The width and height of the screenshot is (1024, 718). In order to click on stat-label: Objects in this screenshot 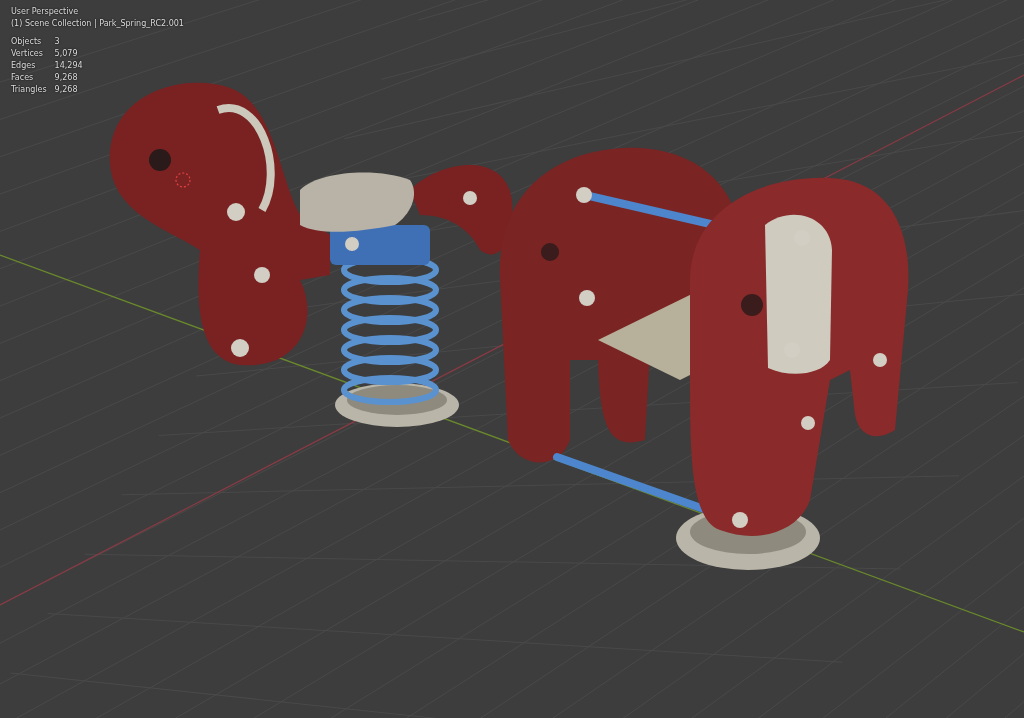, I will do `click(27, 42)`.